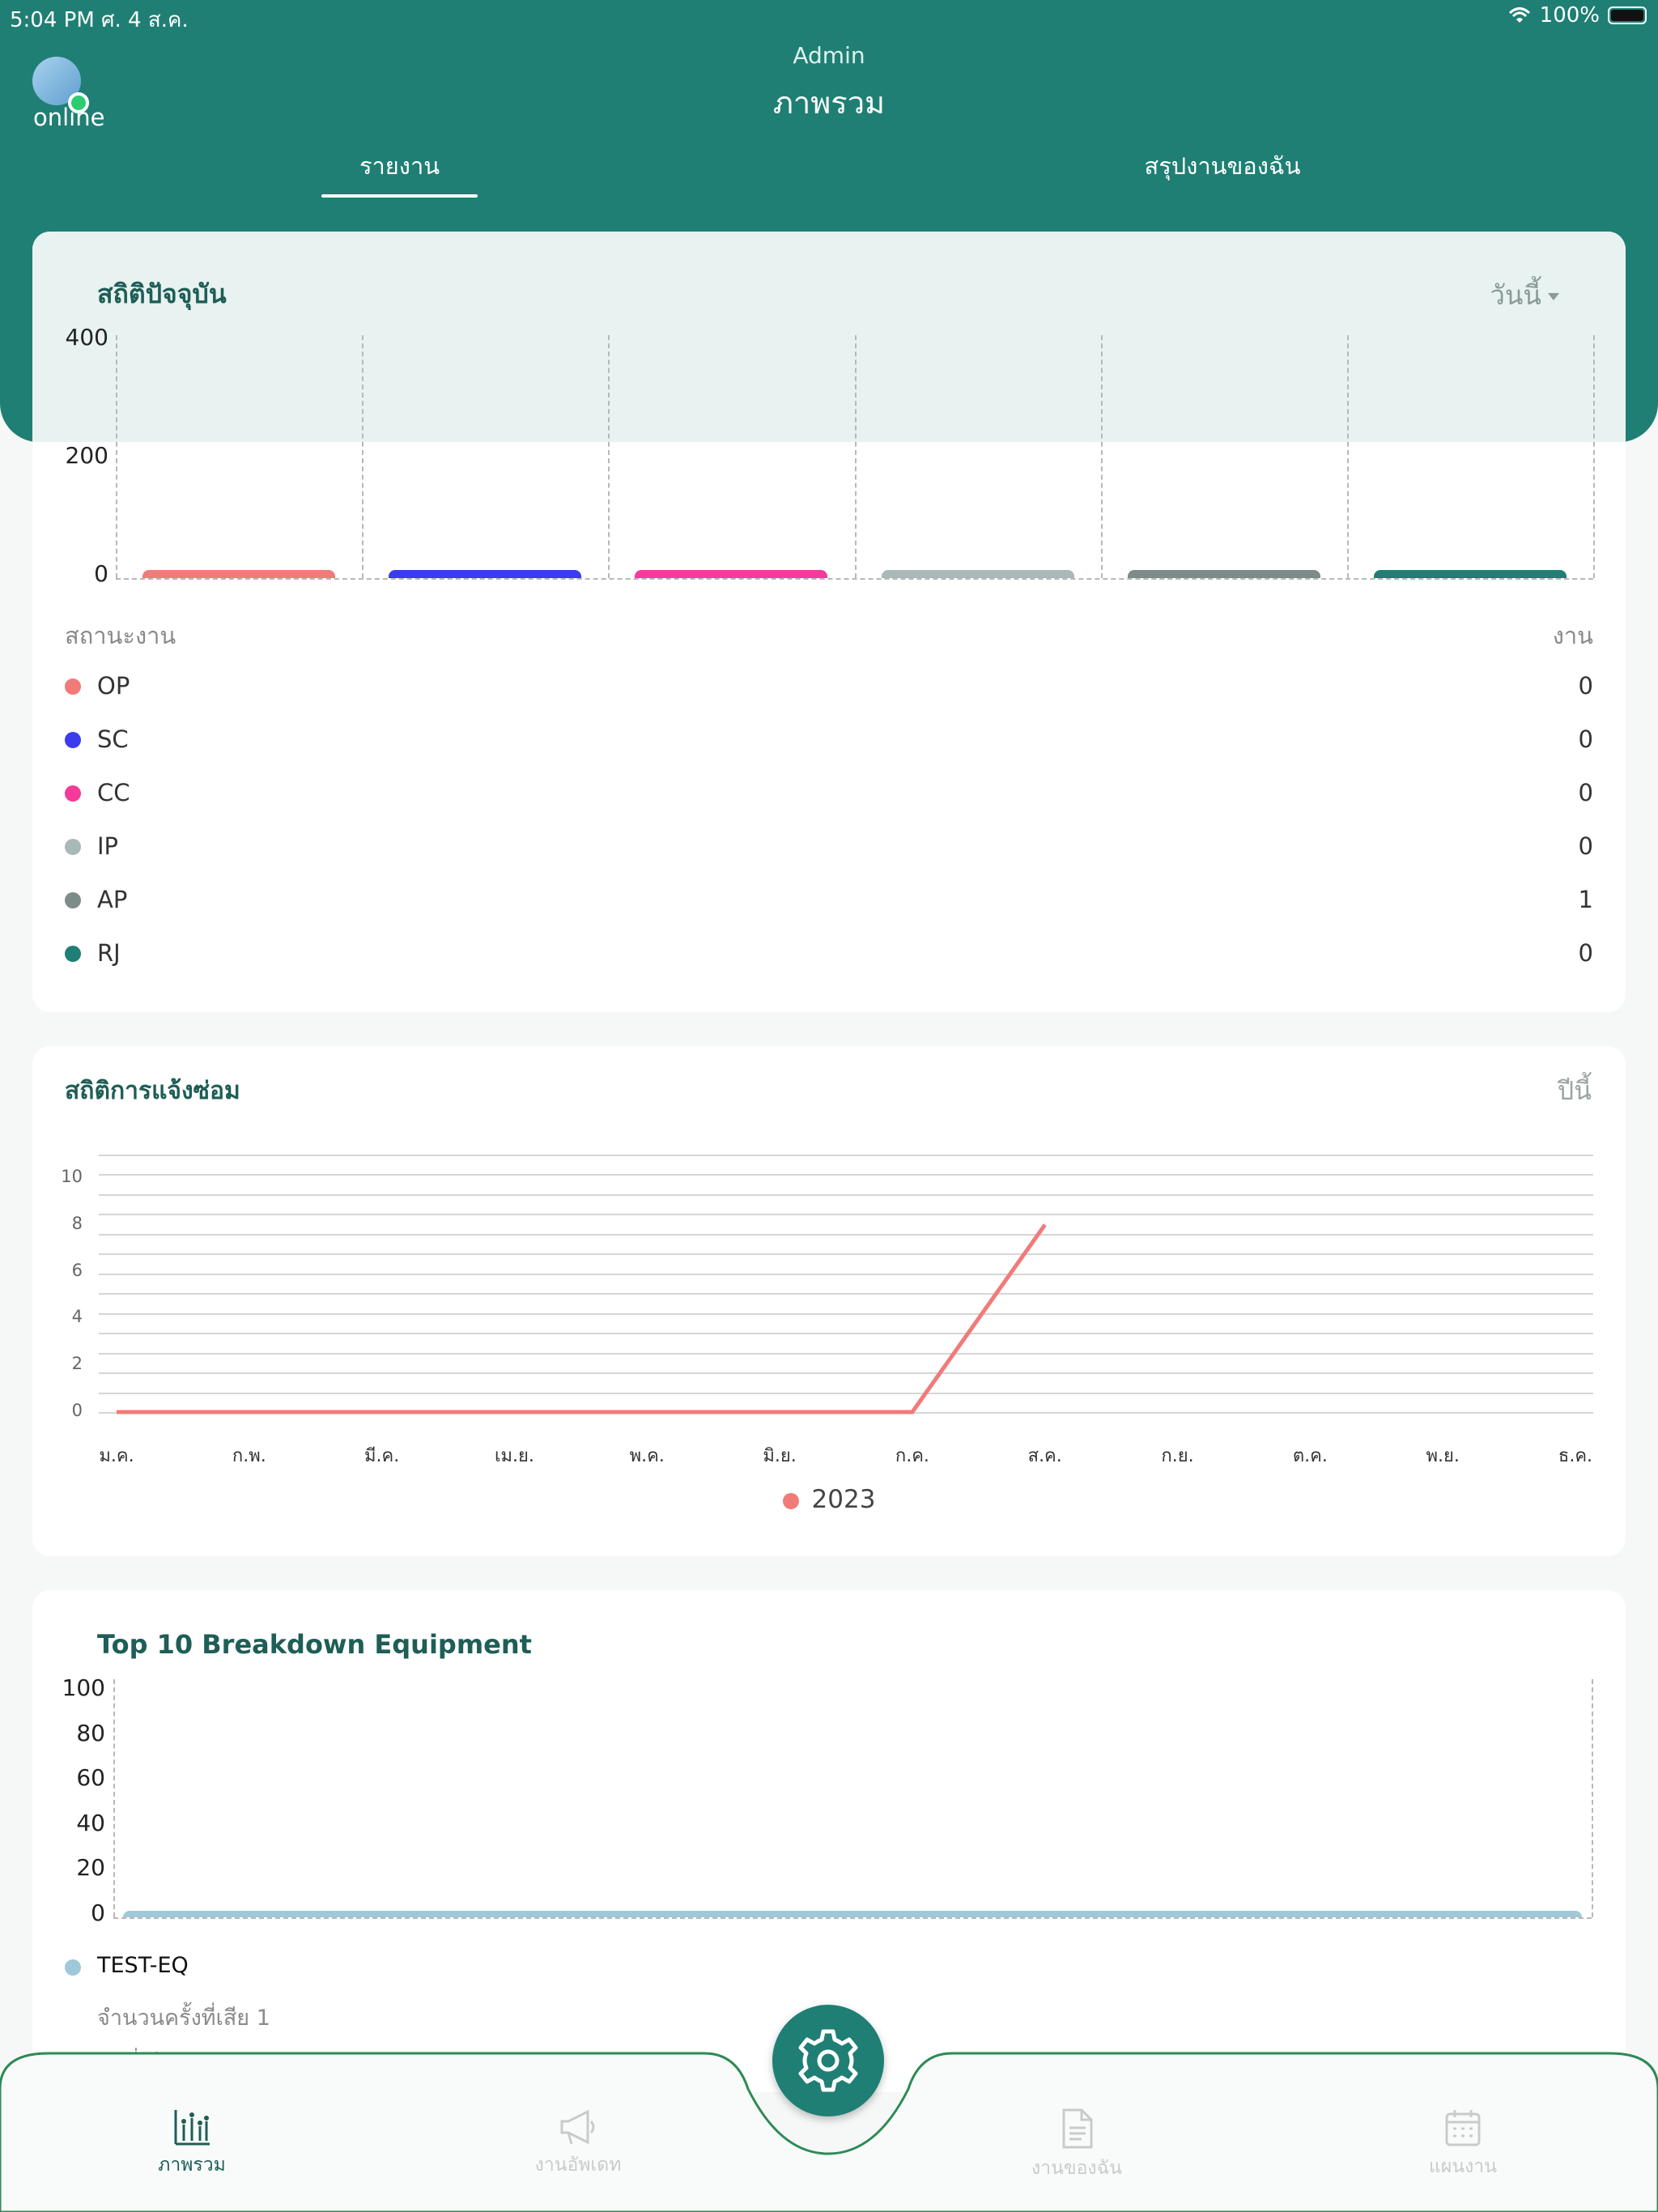 The image size is (1658, 2212). Describe the element at coordinates (1077, 2129) in the screenshot. I see `document-icon` at that location.